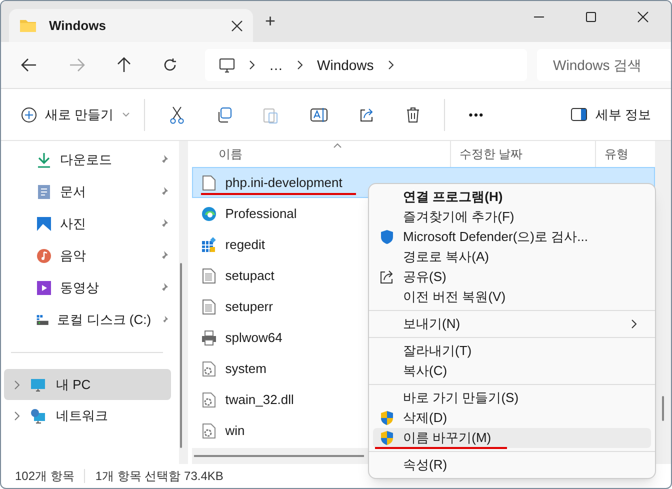 Image resolution: width=672 pixels, height=489 pixels. What do you see at coordinates (253, 337) in the screenshot?
I see `file-name: splwow64` at bounding box center [253, 337].